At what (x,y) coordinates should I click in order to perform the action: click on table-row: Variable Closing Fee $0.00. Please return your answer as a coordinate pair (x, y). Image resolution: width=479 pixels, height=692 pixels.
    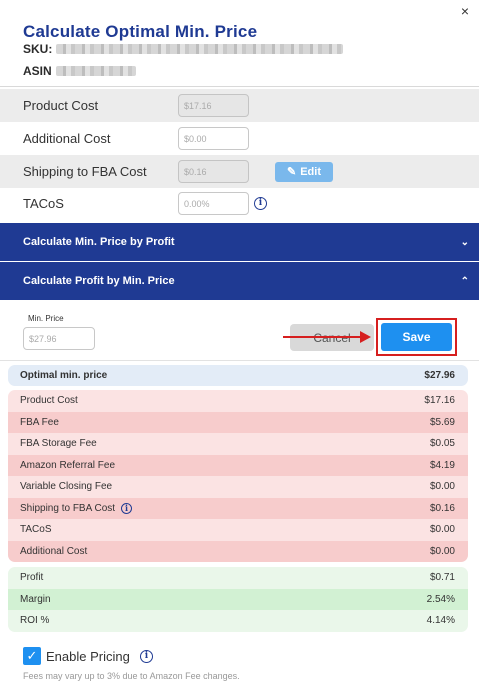
    Looking at the image, I should click on (238, 487).